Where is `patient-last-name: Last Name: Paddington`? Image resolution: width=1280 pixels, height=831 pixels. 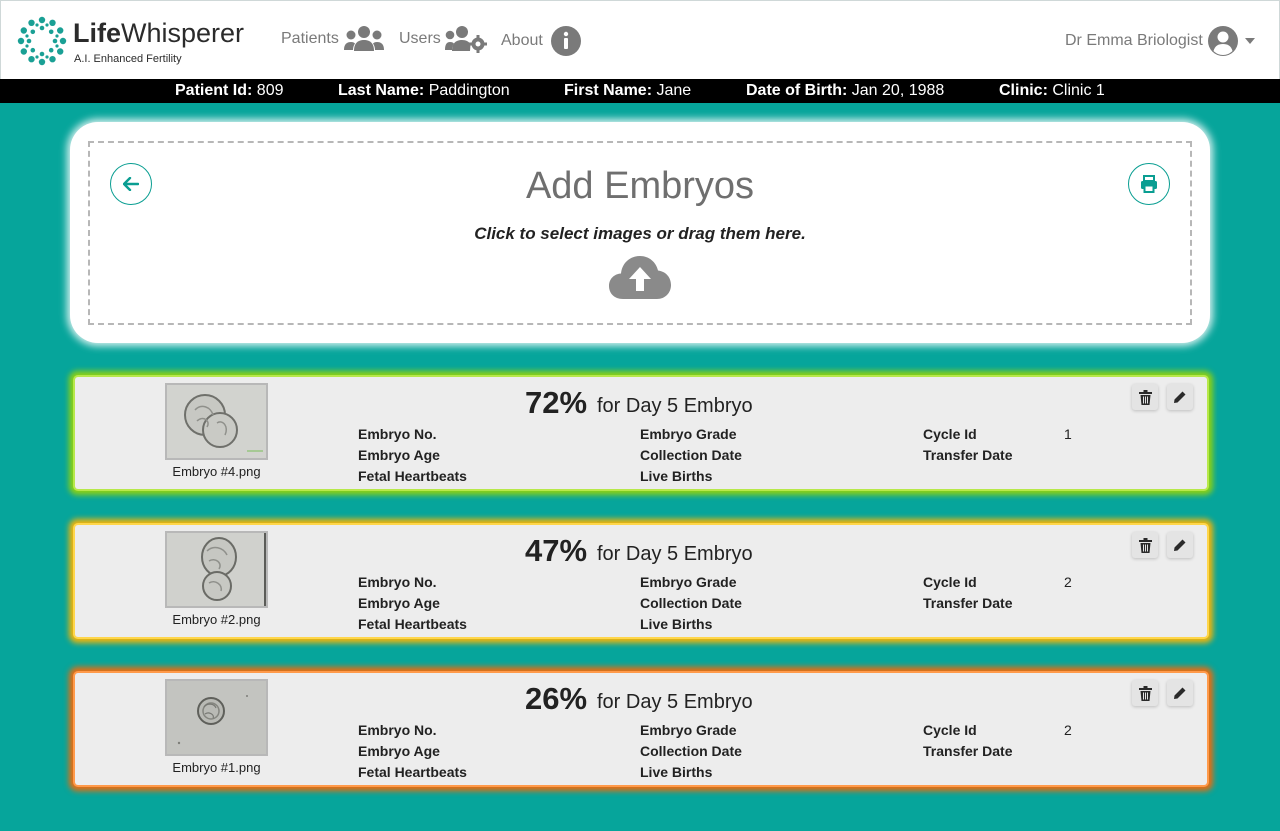 patient-last-name: Last Name: Paddington is located at coordinates (424, 91).